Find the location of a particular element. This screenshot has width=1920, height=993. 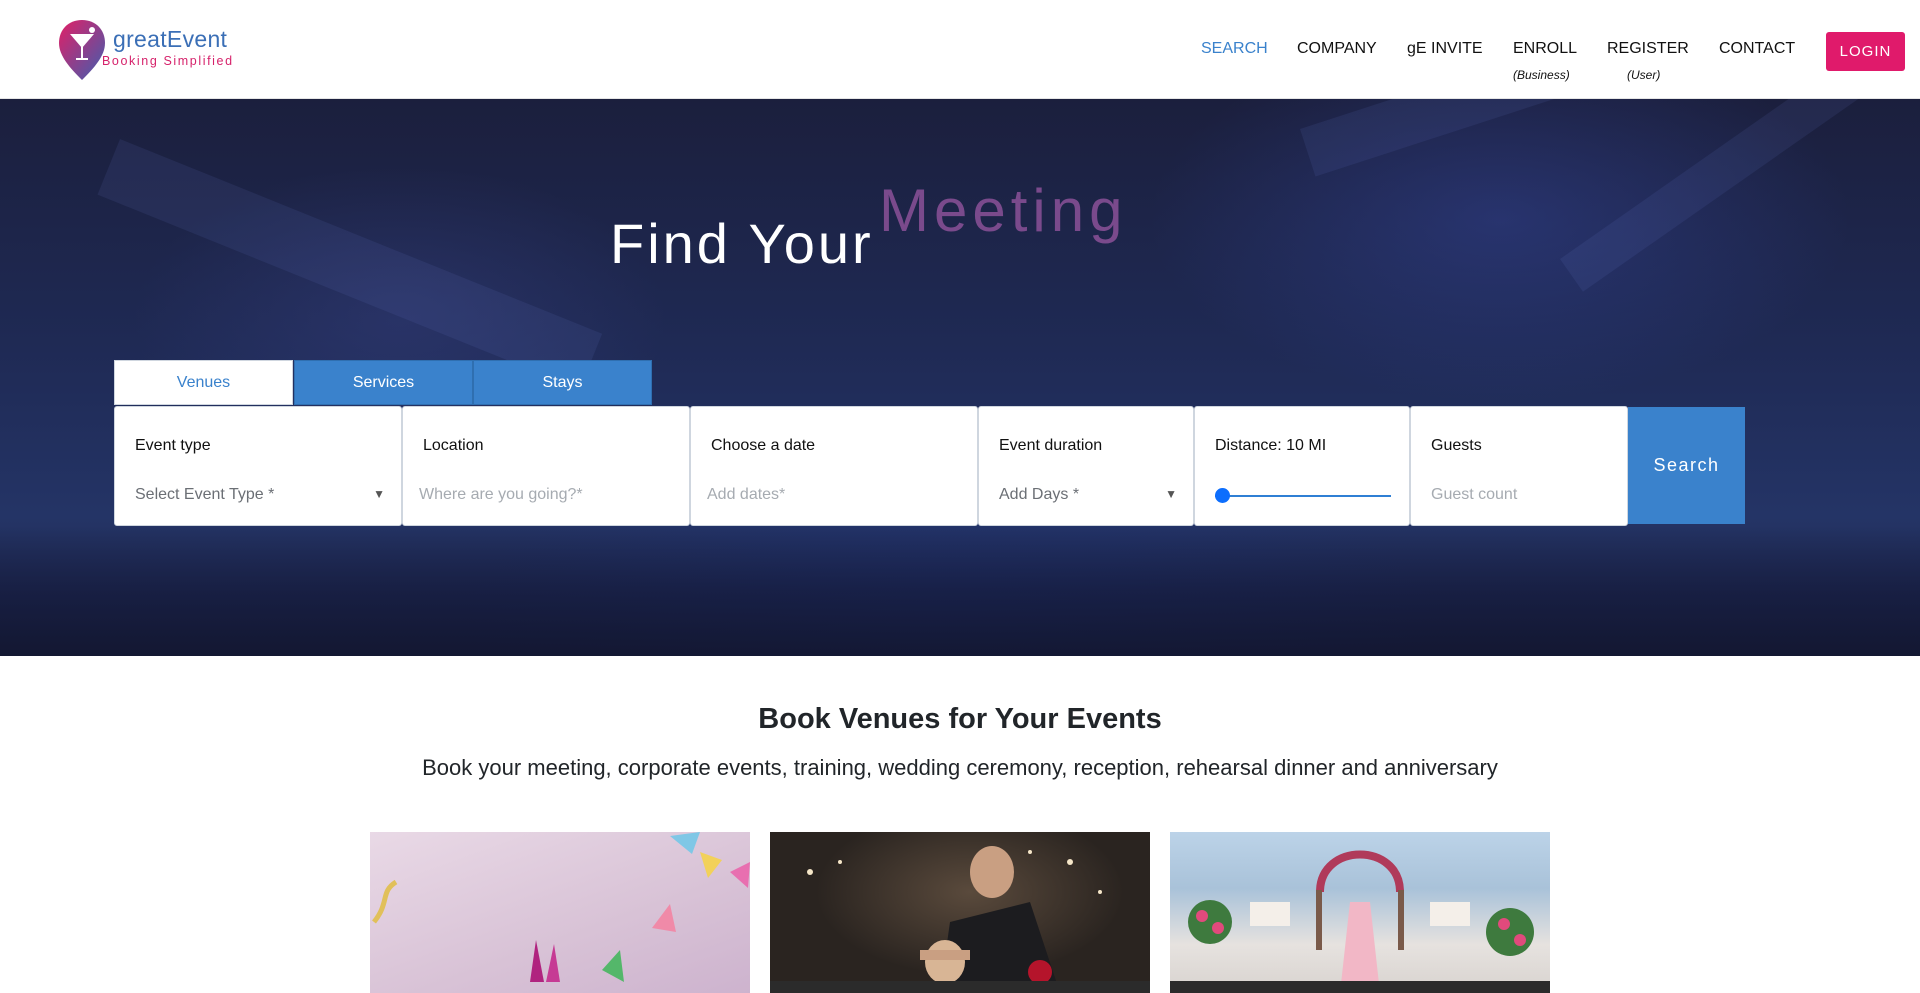

venue-card-couple is located at coordinates (960, 912).